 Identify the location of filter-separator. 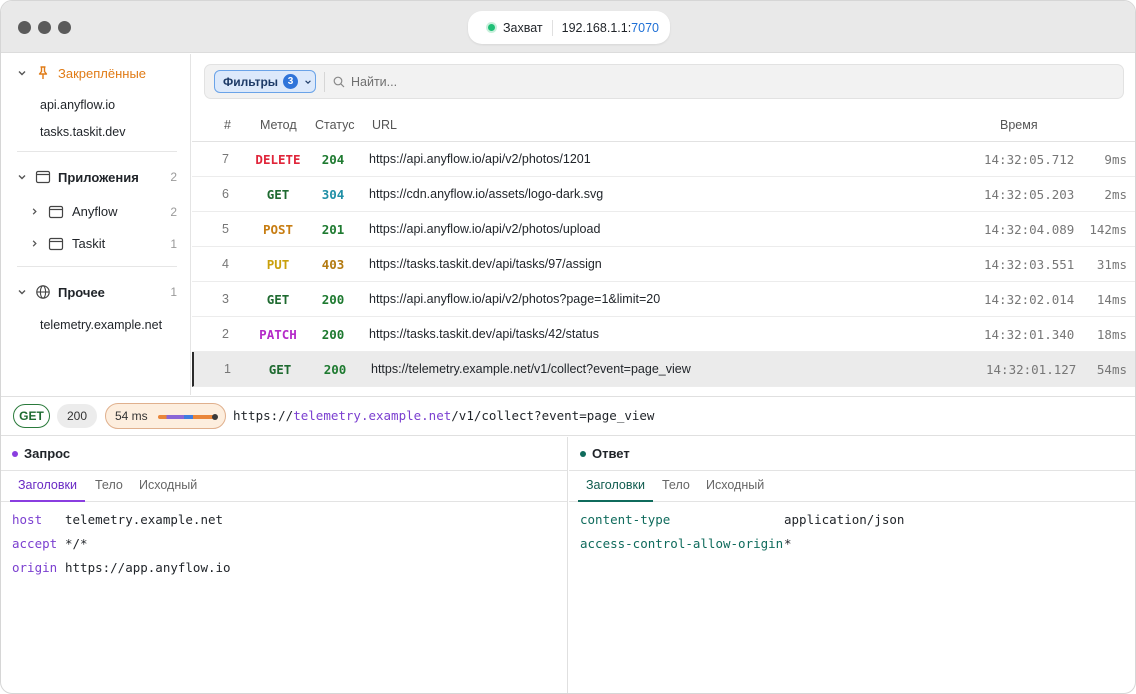
(324, 82).